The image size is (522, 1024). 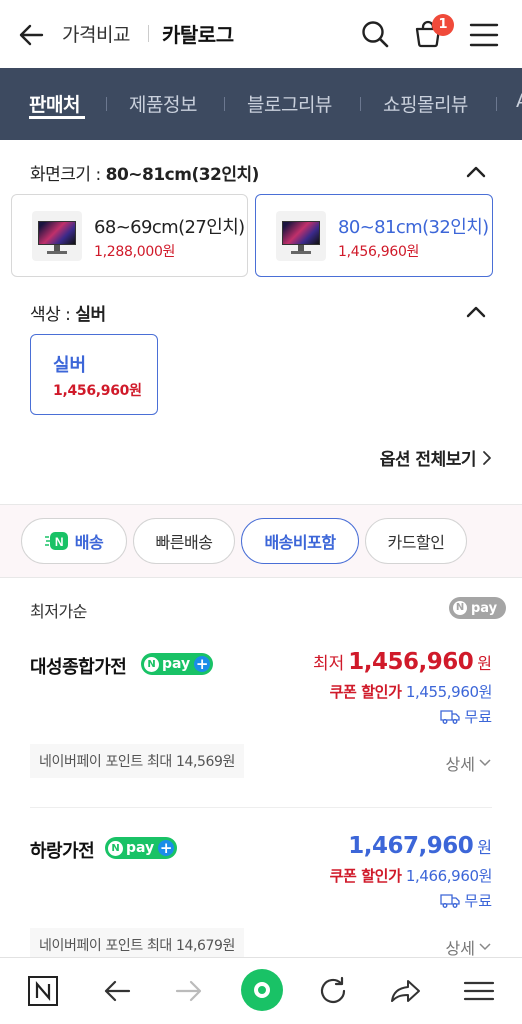 What do you see at coordinates (90, 315) in the screenshot?
I see `color-option-value: 실버` at bounding box center [90, 315].